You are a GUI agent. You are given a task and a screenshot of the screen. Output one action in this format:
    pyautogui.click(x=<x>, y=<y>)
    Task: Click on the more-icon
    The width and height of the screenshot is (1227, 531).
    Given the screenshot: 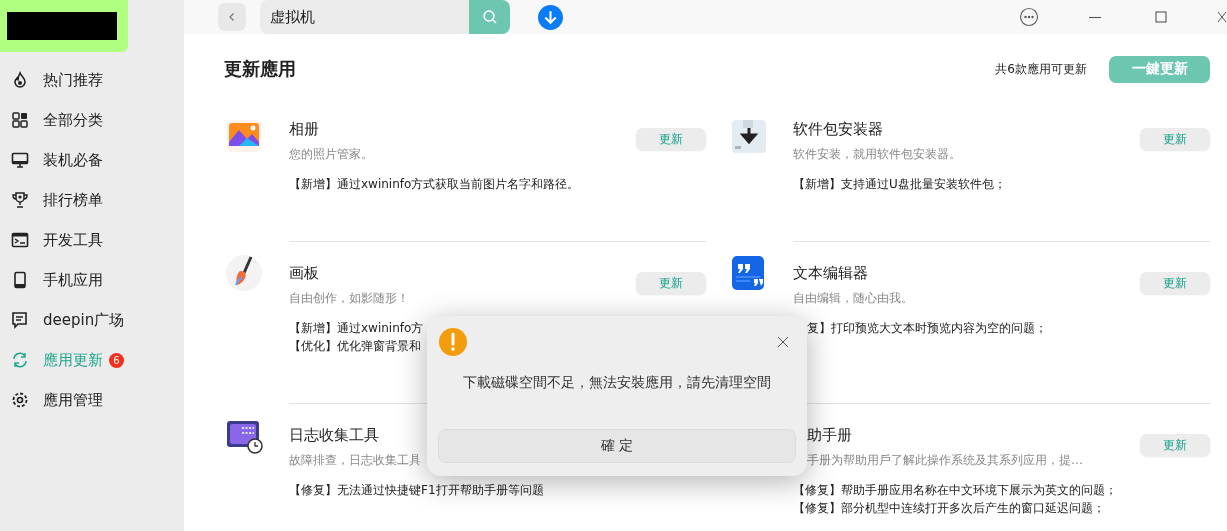 What is the action you would take?
    pyautogui.click(x=1029, y=17)
    